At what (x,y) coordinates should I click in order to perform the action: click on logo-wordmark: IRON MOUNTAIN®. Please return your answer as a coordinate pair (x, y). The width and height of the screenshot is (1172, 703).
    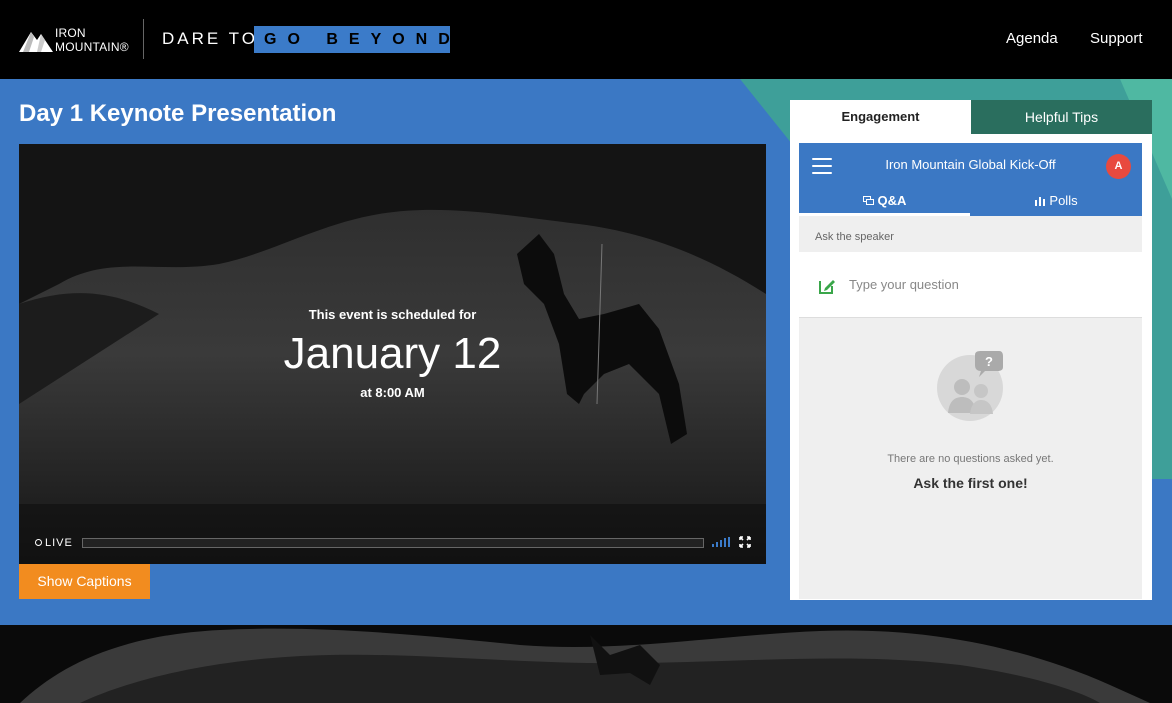
    Looking at the image, I should click on (92, 40).